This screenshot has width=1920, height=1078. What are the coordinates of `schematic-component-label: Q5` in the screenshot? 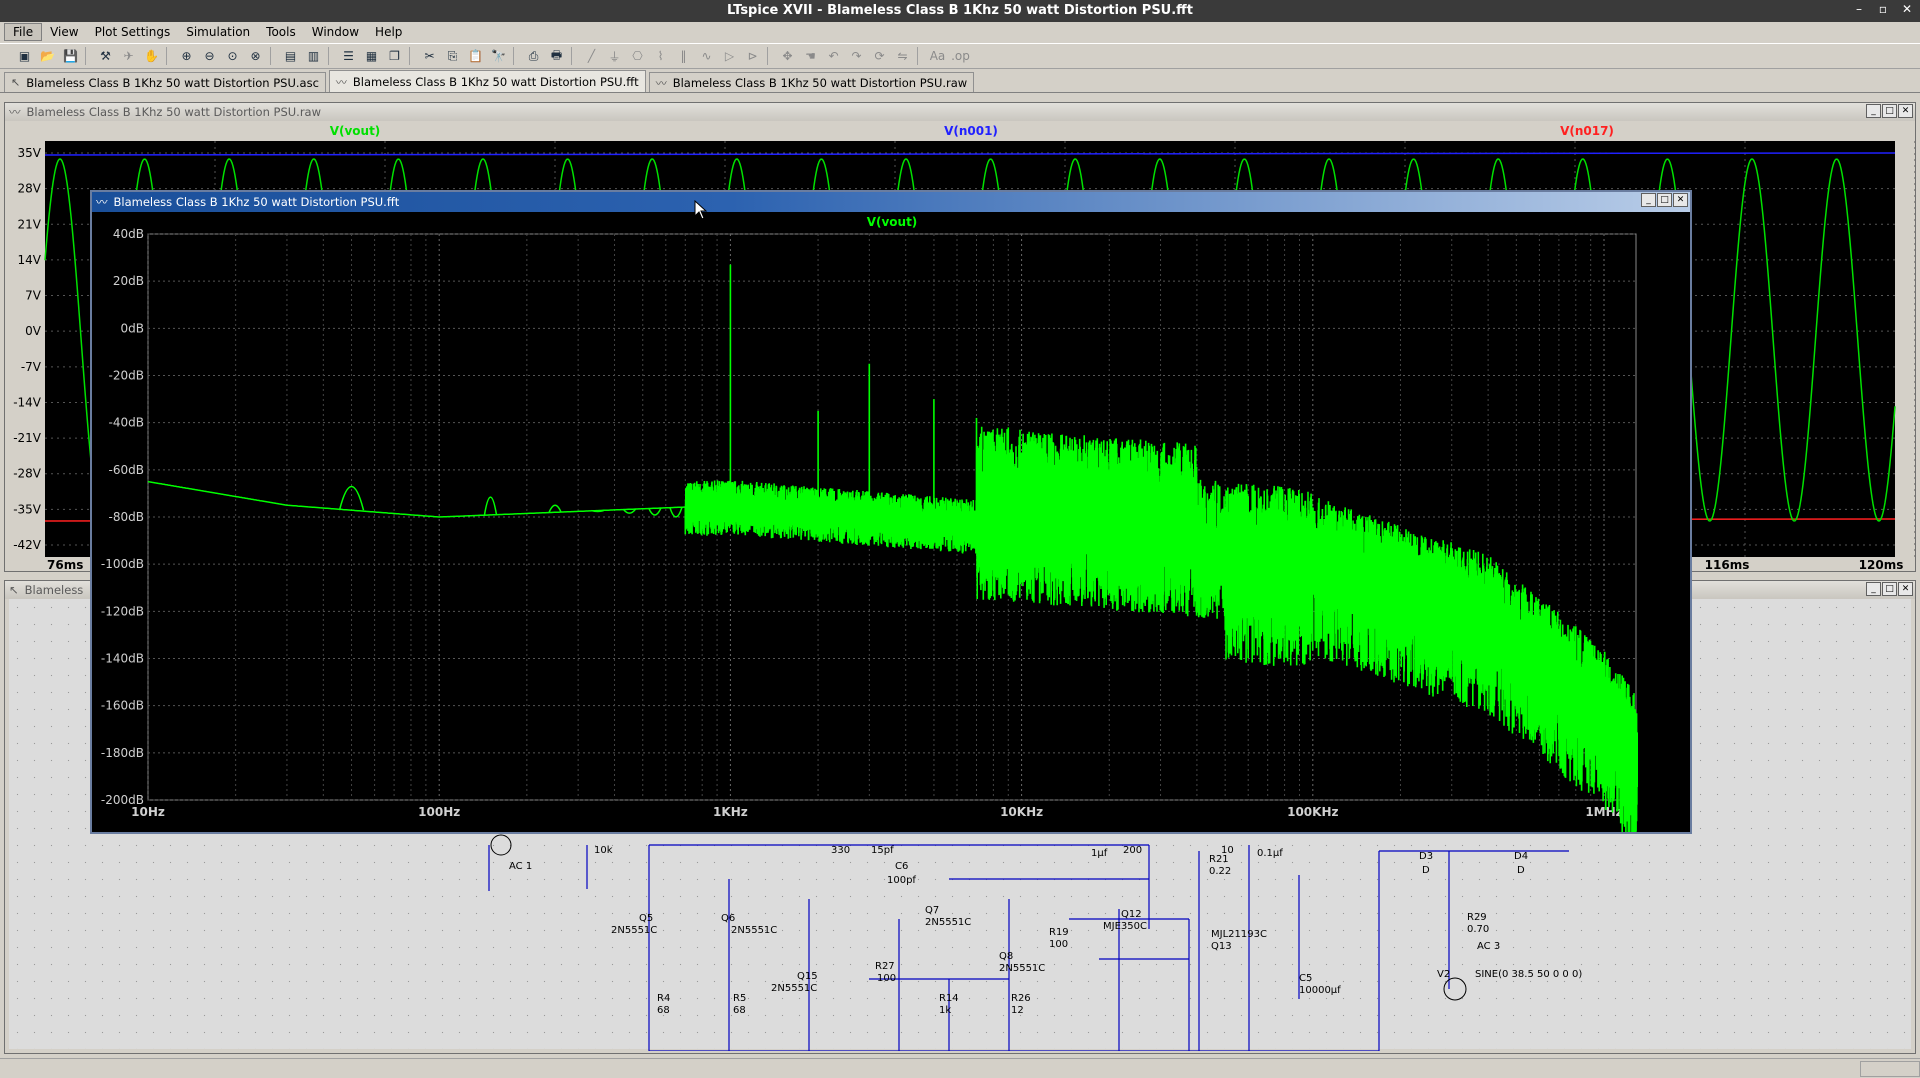 It's located at (646, 918).